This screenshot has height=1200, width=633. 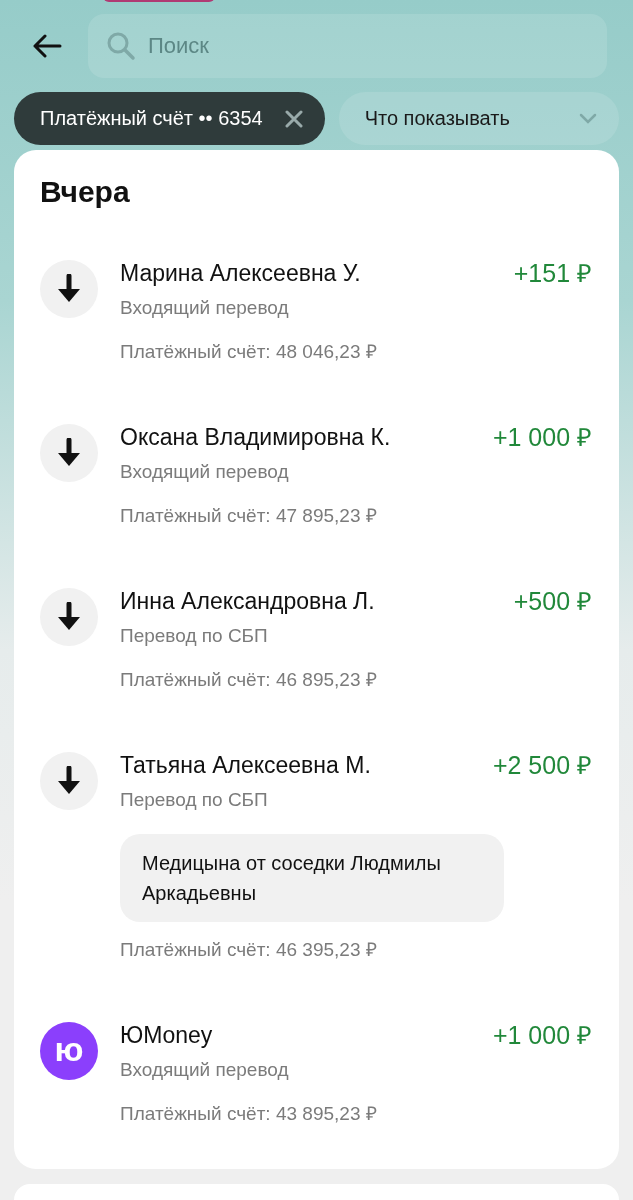 What do you see at coordinates (248, 516) in the screenshot?
I see `account-balance: Платёжный счёт: 47 895,23 ₽` at bounding box center [248, 516].